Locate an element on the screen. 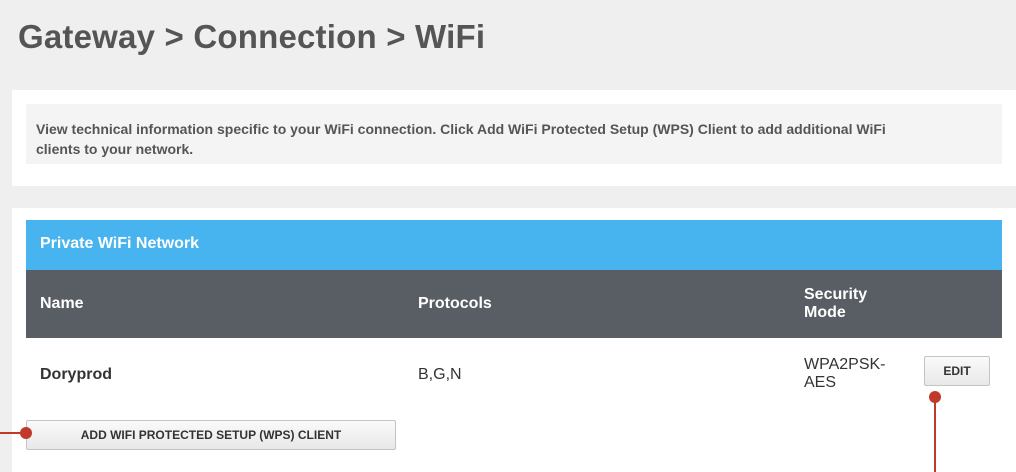  callout-dot-right is located at coordinates (935, 397).